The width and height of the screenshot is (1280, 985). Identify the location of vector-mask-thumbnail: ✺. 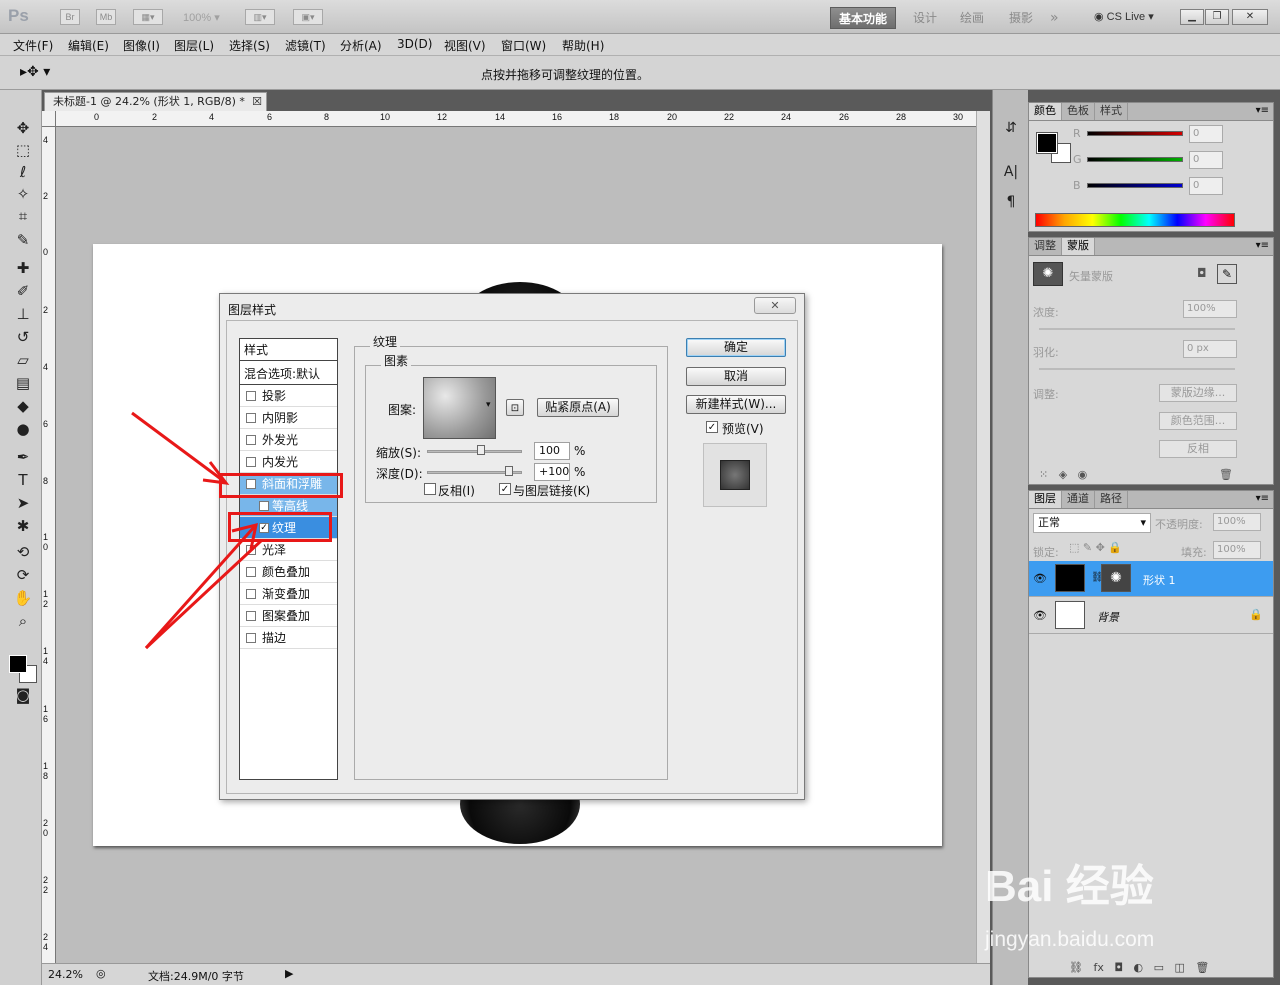
(1116, 578).